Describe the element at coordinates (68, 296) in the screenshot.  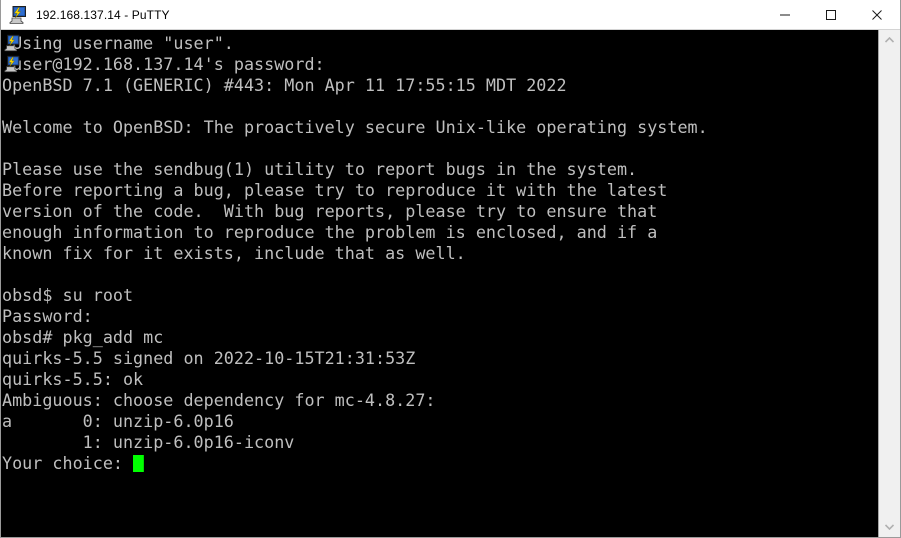
I see `terminal-line: obsd$ su root` at that location.